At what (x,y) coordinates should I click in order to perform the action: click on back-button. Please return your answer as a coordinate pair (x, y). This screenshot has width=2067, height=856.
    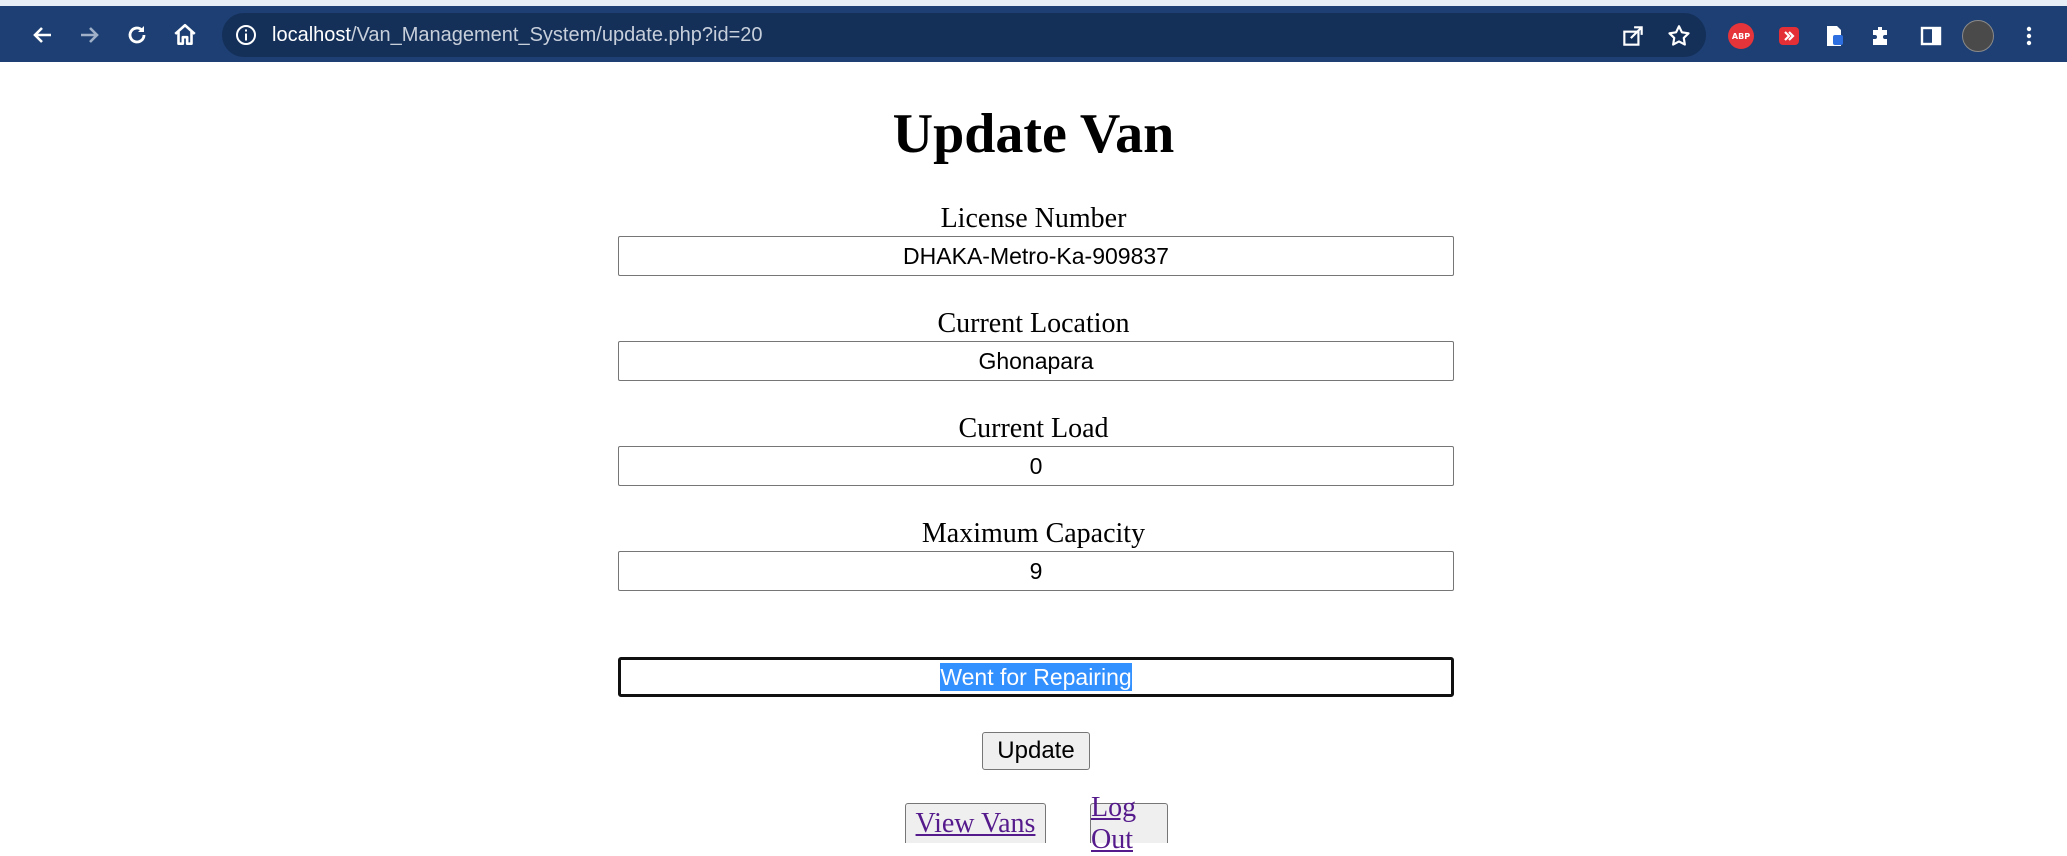
    Looking at the image, I should click on (43, 35).